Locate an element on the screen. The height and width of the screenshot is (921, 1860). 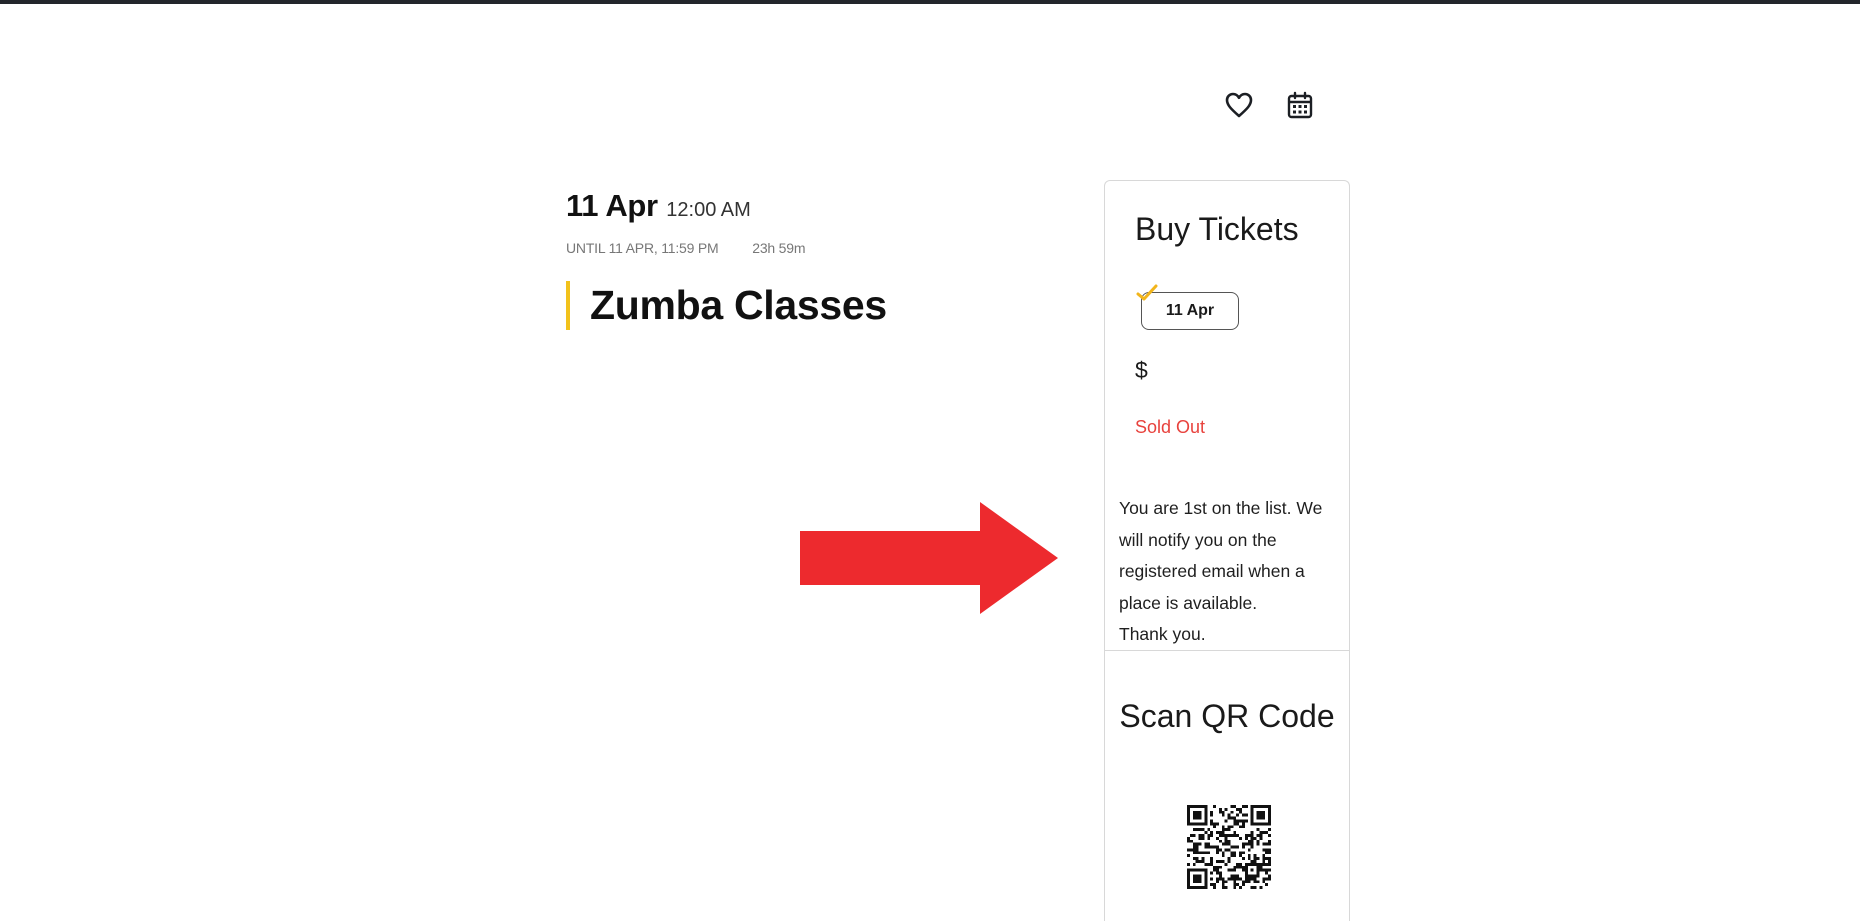
event-start-time: 12:00 AM is located at coordinates (708, 210).